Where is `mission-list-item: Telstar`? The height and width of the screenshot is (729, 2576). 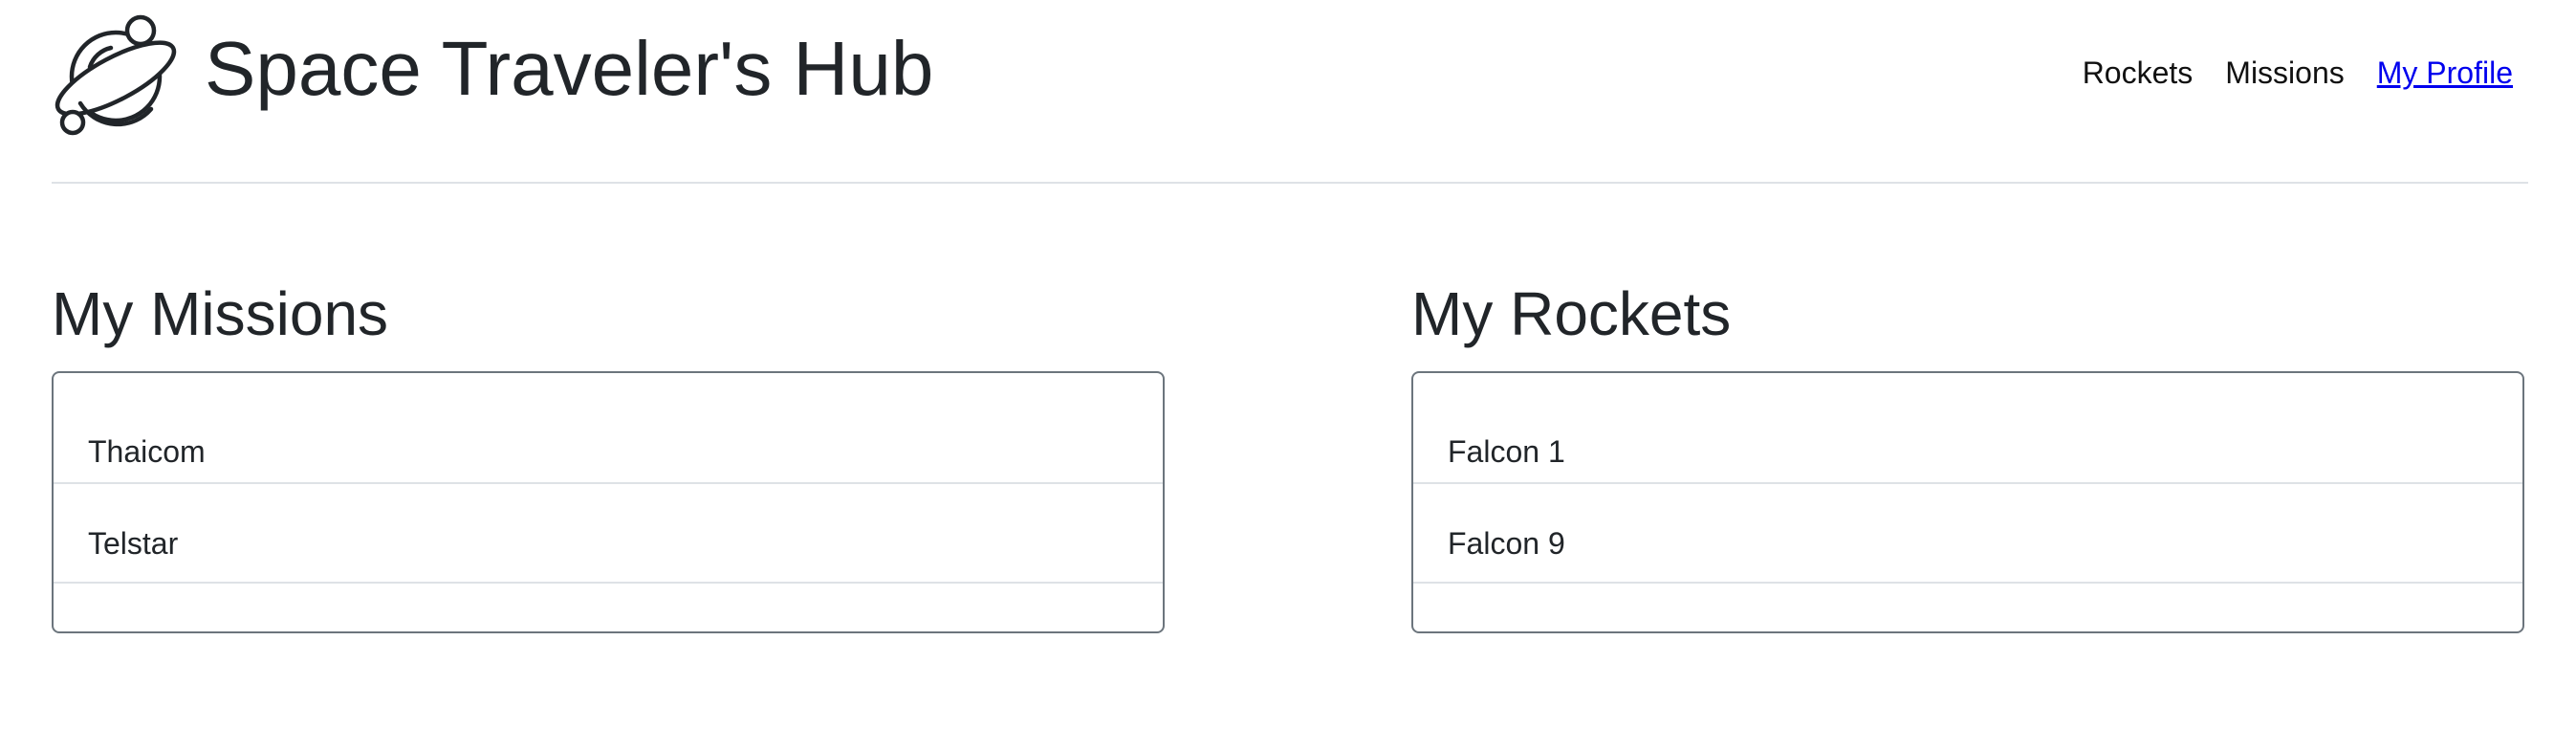
mission-list-item: Telstar is located at coordinates (608, 534).